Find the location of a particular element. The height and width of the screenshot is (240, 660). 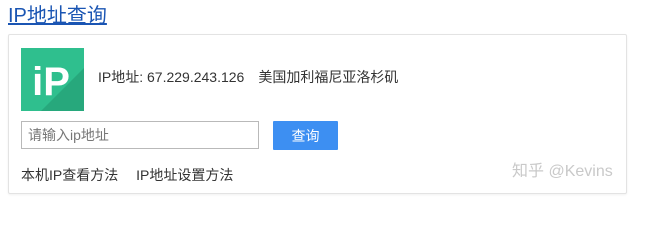

link-local-ip-method: 本机IP查看方法 is located at coordinates (69, 175).